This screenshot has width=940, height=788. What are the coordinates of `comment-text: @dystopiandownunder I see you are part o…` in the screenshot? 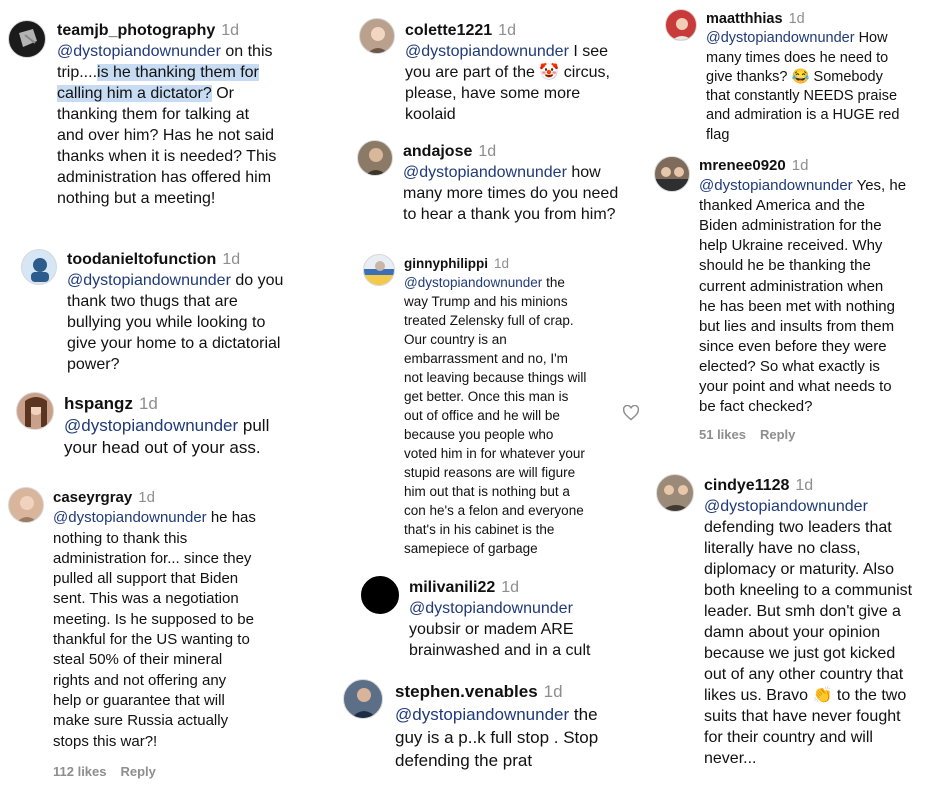 It's located at (507, 83).